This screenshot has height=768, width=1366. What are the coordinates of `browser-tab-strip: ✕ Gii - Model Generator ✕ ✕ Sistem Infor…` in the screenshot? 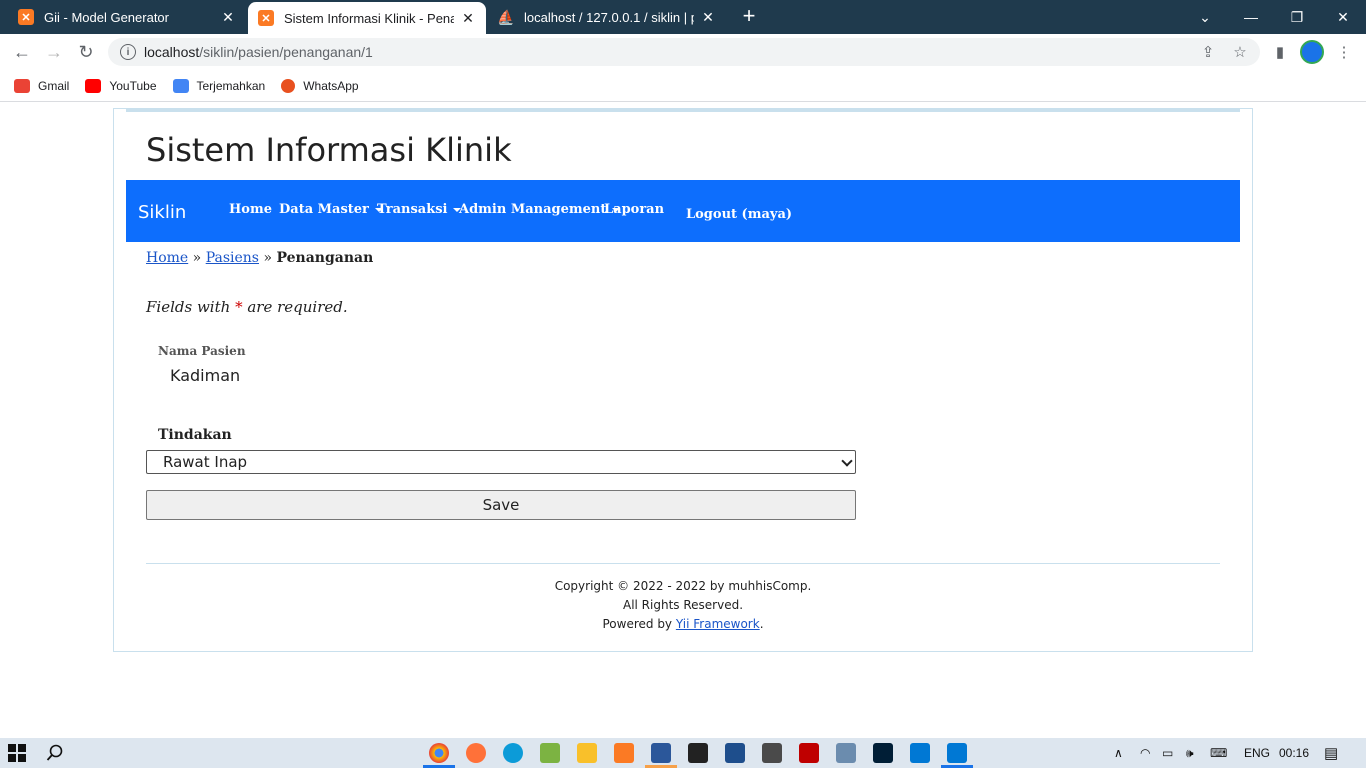 It's located at (683, 17).